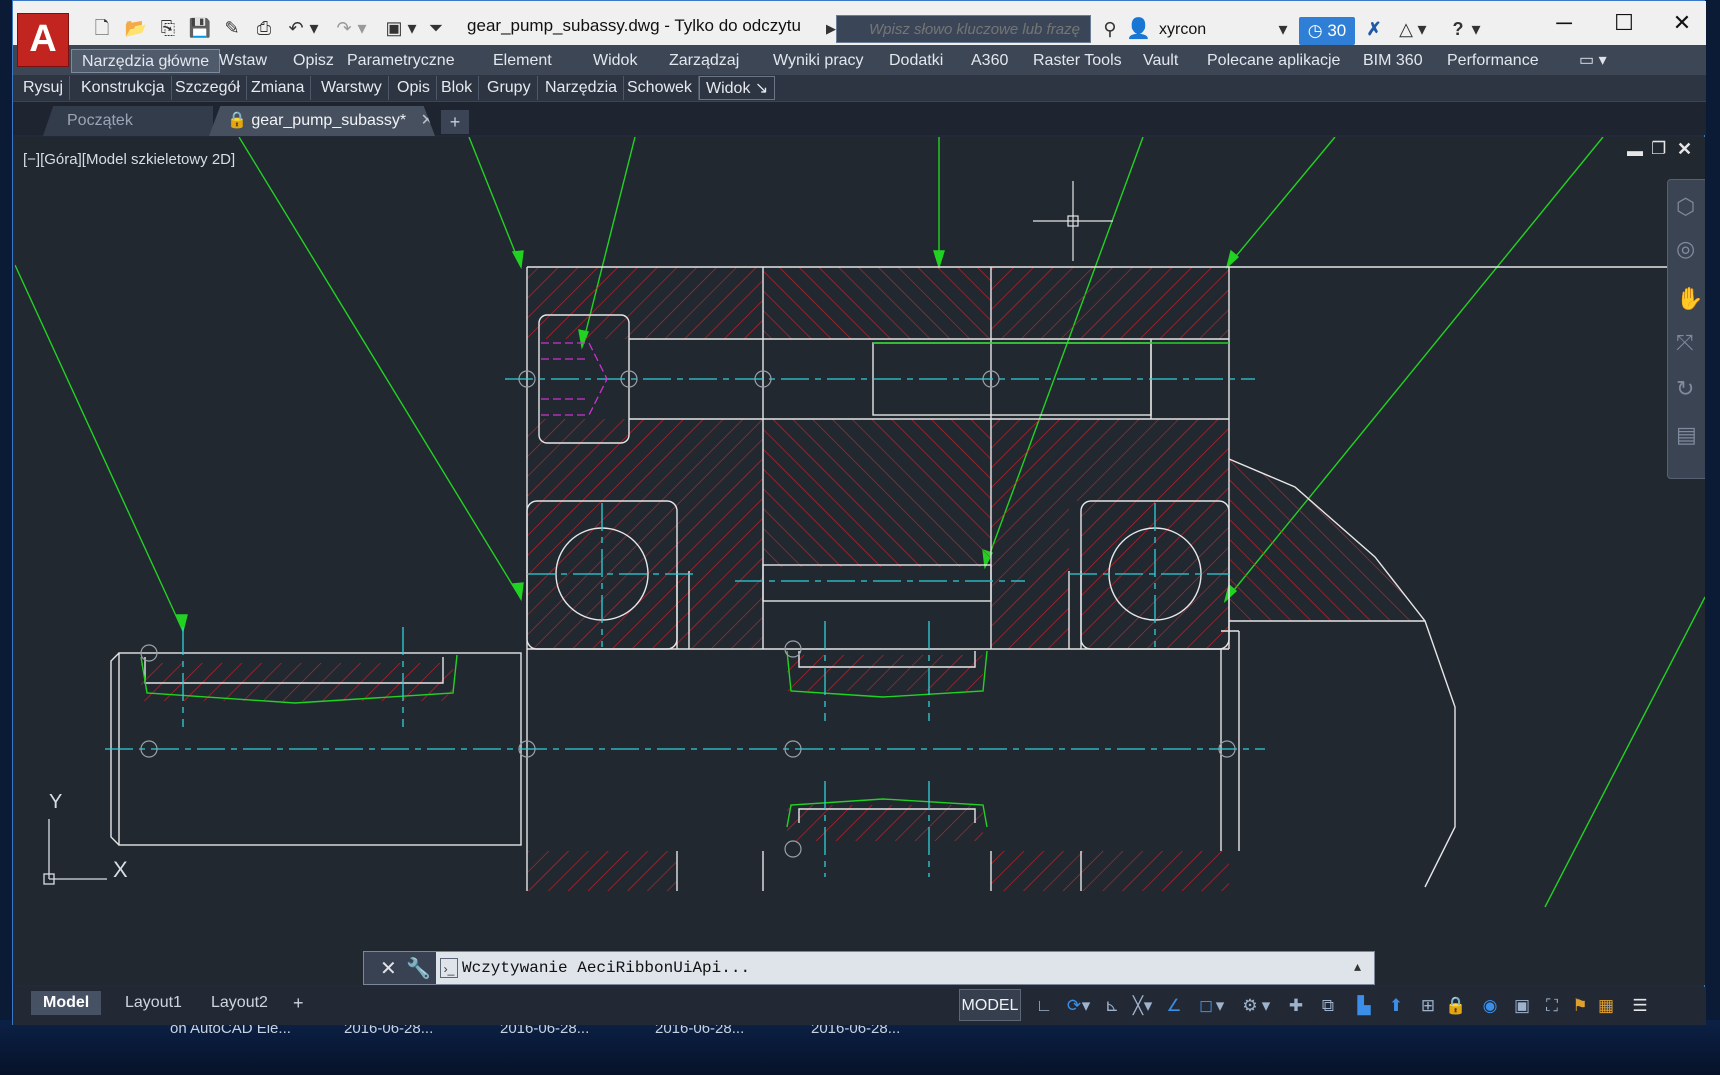  Describe the element at coordinates (1635, 152) in the screenshot. I see `viewport-minimize-icon: ▬` at that location.